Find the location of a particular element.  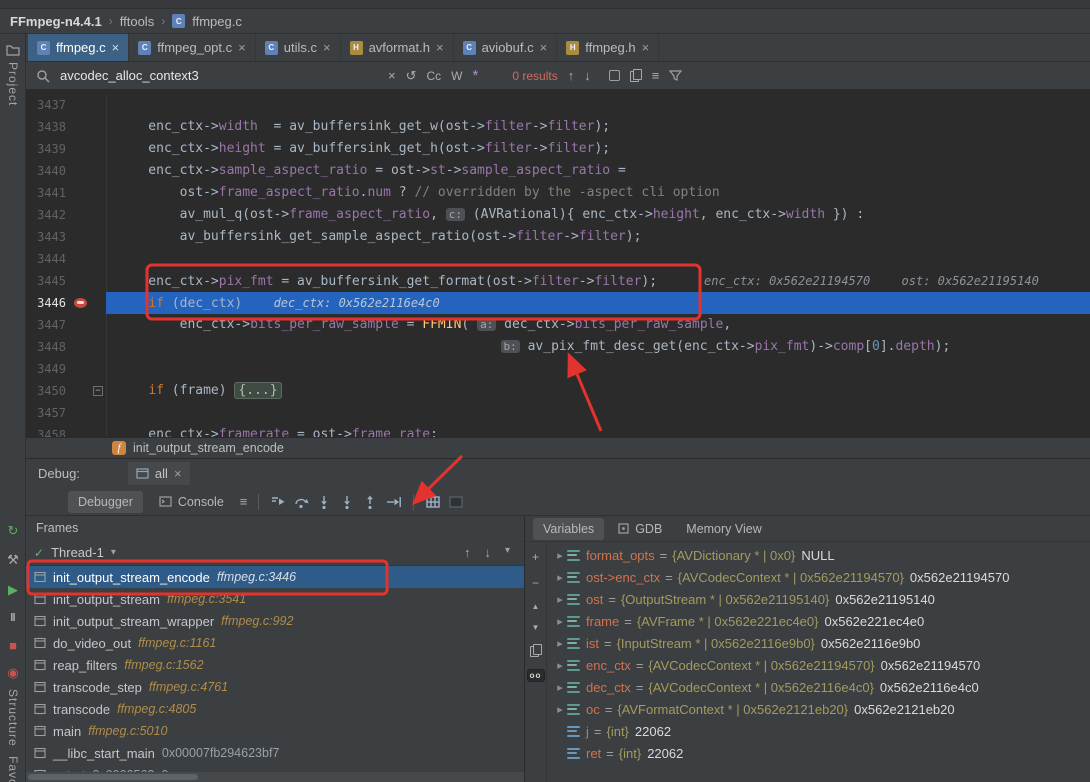

run-to-cursor-icon is located at coordinates (393, 502).